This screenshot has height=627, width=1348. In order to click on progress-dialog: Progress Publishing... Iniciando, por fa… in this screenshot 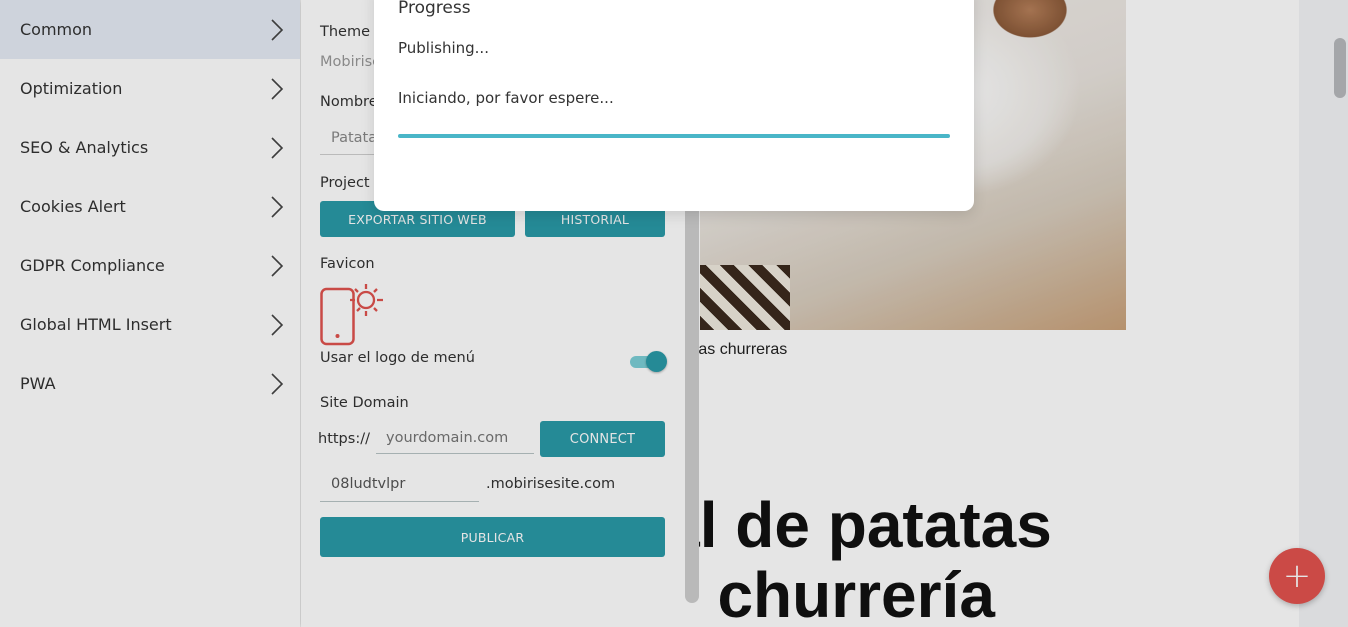, I will do `click(674, 105)`.